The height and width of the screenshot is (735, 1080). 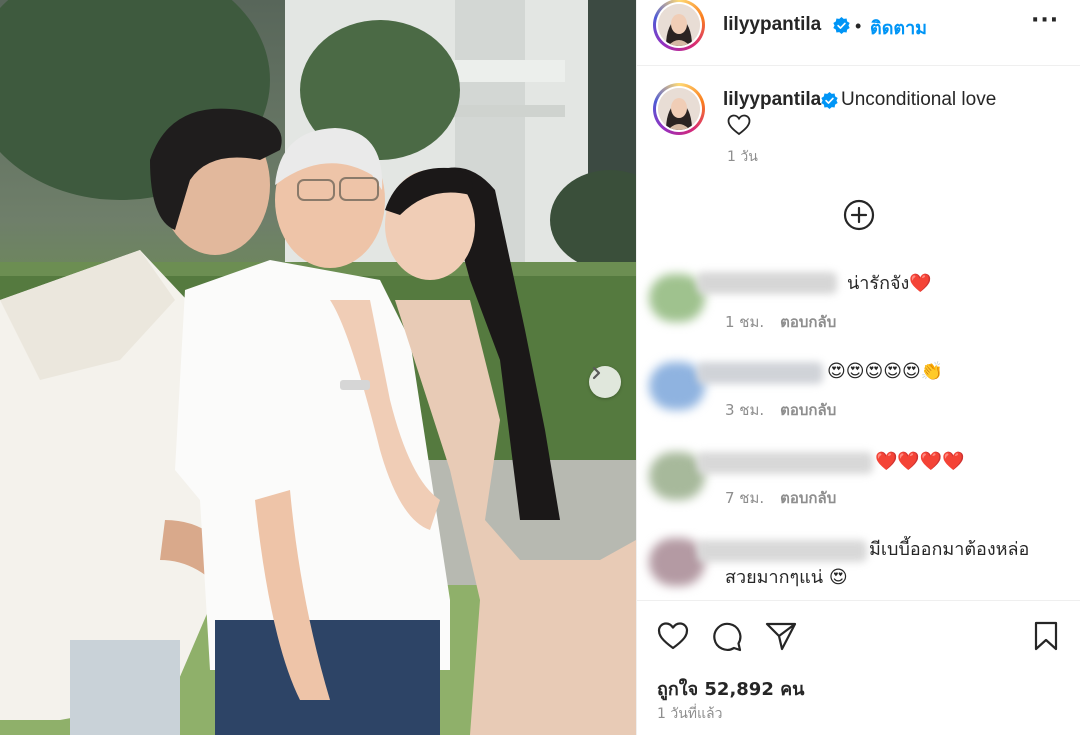 I want to click on comment-emoji: 😍😍😍😍😍👏, so click(x=885, y=371).